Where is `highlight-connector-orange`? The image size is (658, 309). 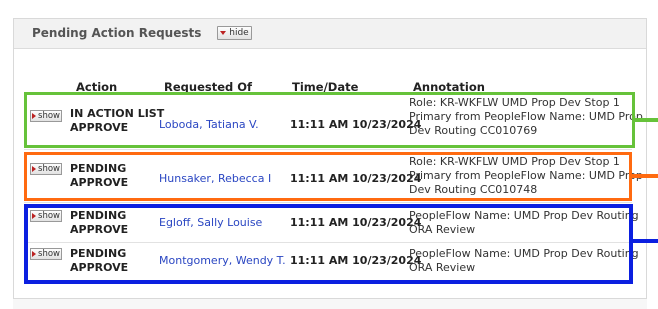 highlight-connector-orange is located at coordinates (645, 176).